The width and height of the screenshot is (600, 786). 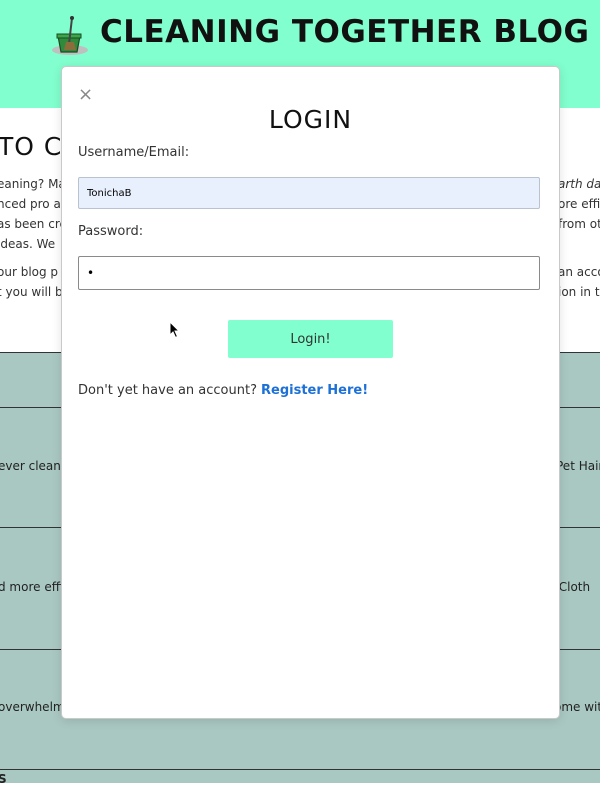 What do you see at coordinates (70, 35) in the screenshot?
I see `bucket-broom-icon` at bounding box center [70, 35].